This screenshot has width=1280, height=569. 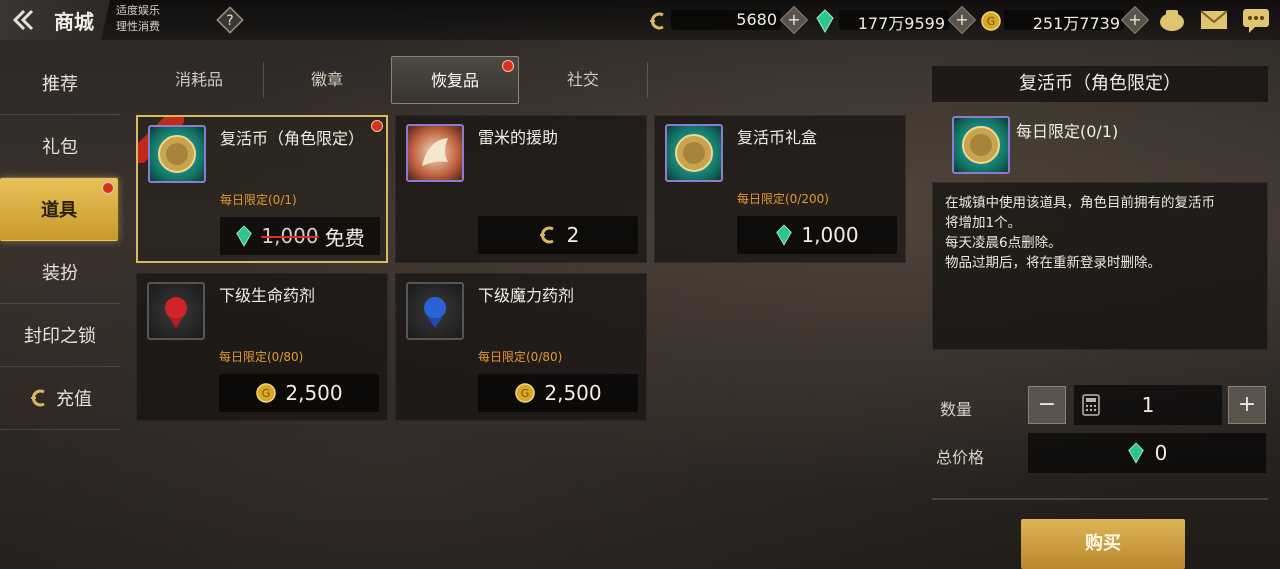 I want to click on price-button: 1,000 免费, so click(x=300, y=236).